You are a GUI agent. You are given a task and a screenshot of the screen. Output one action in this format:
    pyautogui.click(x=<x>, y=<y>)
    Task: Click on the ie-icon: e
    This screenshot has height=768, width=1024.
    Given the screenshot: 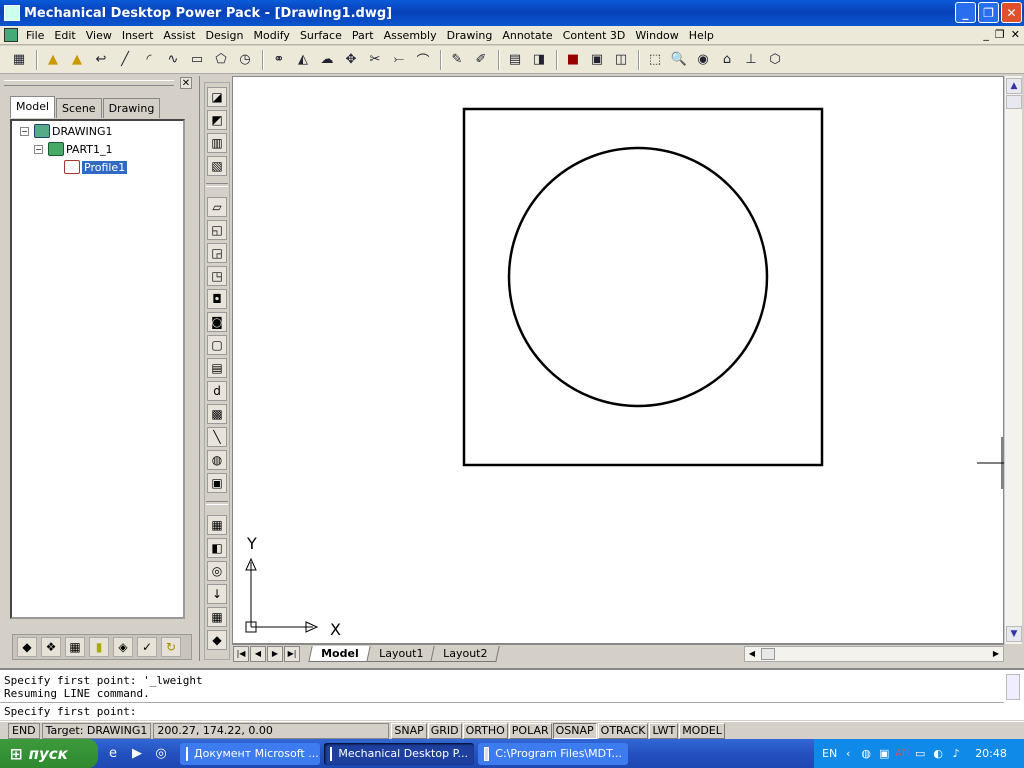 What is the action you would take?
    pyautogui.click(x=113, y=754)
    